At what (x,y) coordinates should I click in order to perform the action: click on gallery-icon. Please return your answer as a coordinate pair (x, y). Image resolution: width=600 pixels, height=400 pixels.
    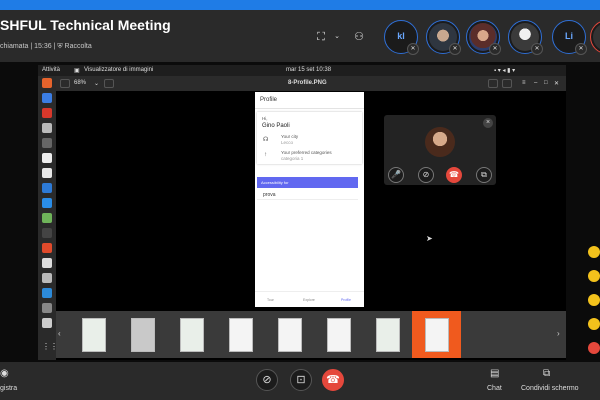
    Looking at the image, I should click on (493, 83).